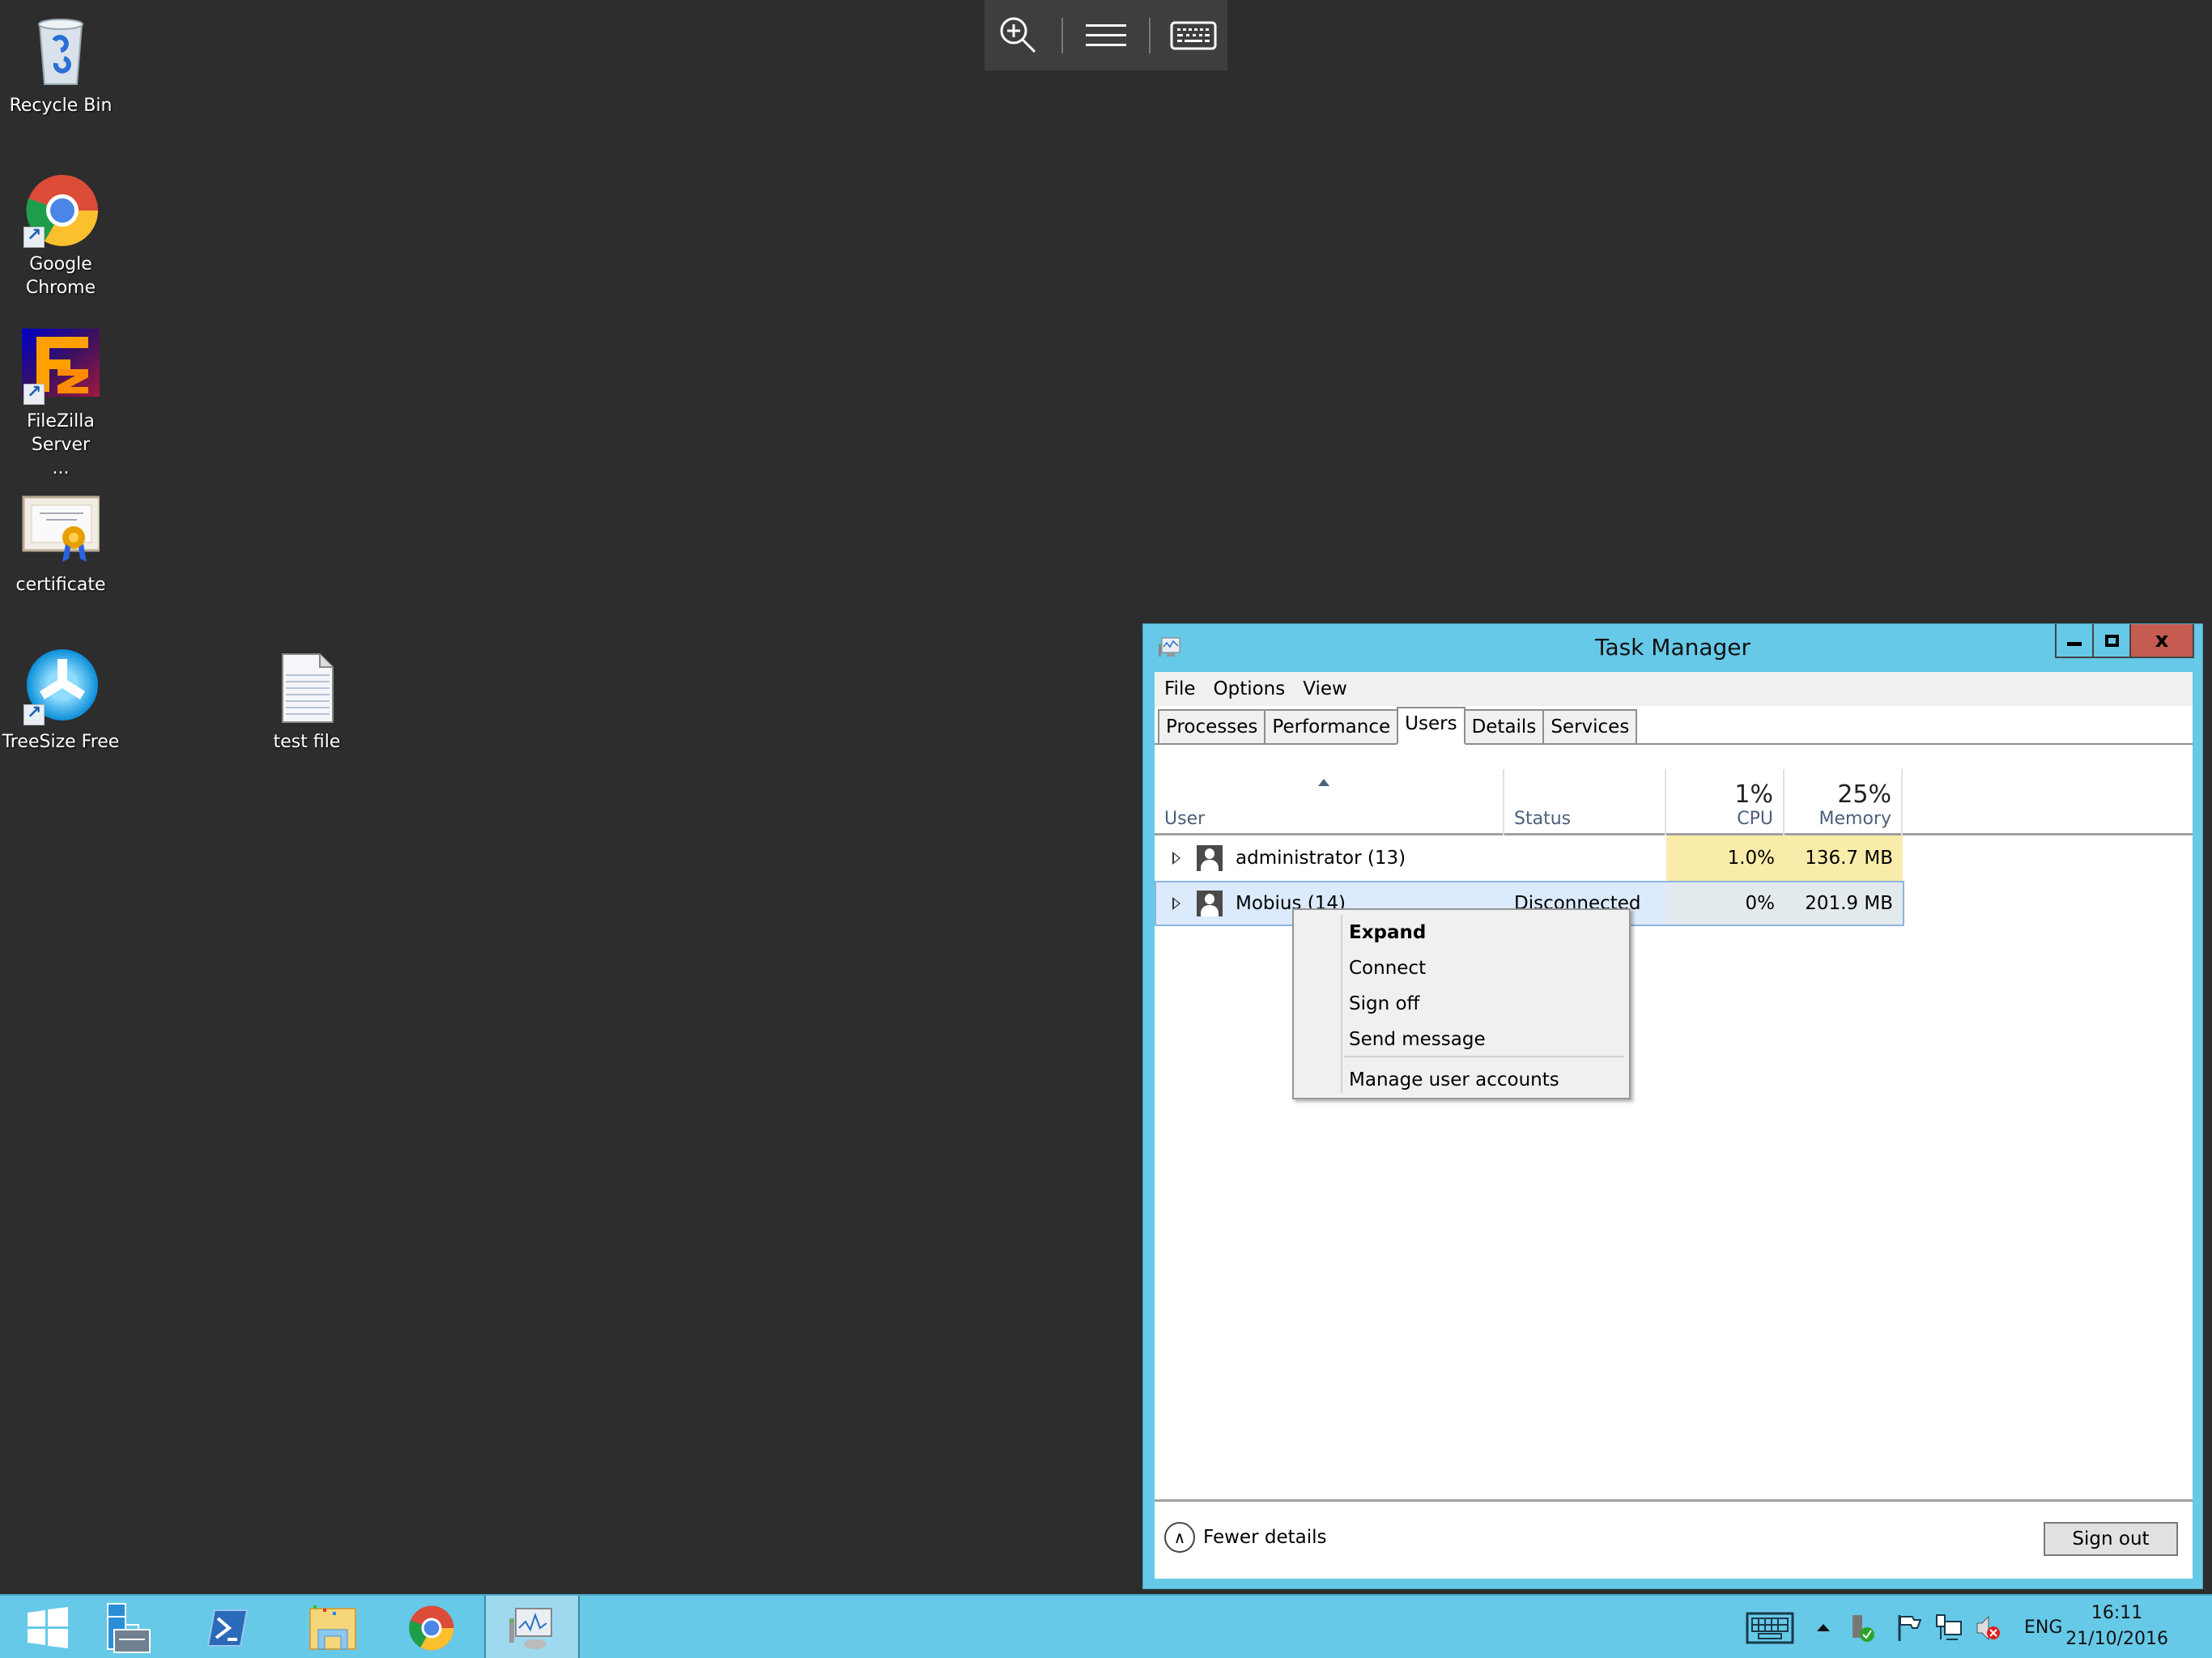 The image size is (2212, 1658). Describe the element at coordinates (1770, 1627) in the screenshot. I see `touch-keyboard-button` at that location.